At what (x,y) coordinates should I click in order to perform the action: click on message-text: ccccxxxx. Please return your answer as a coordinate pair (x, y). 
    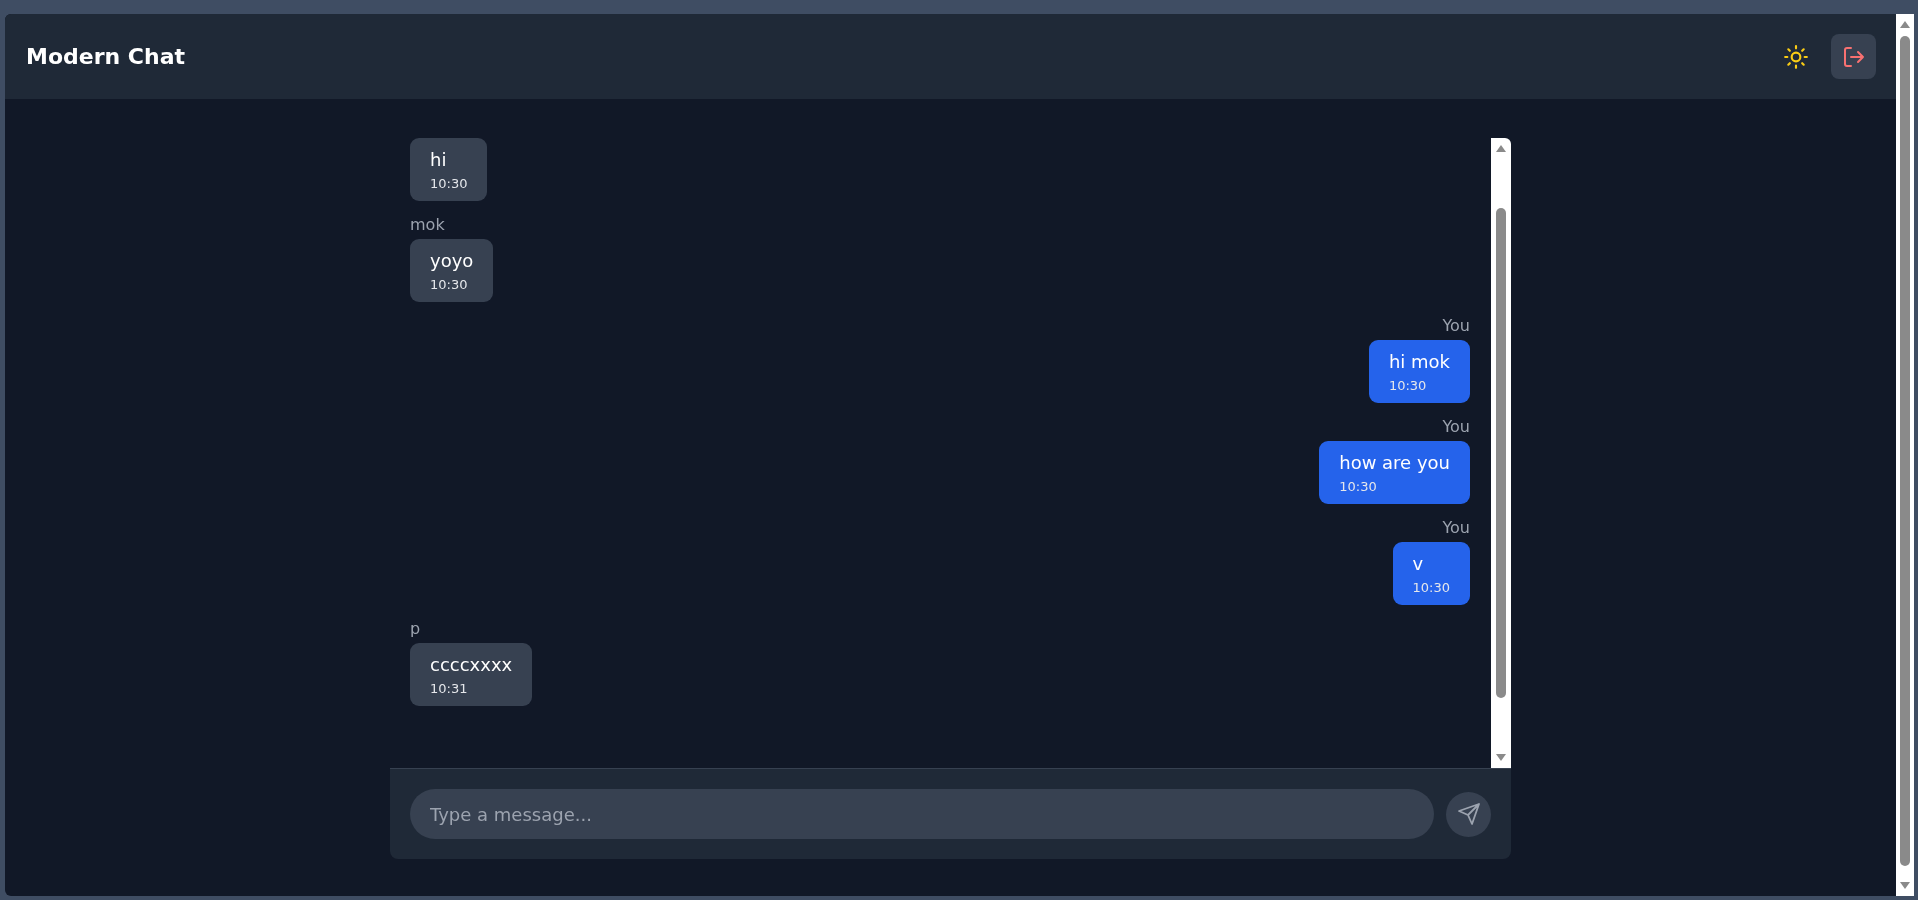
    Looking at the image, I should click on (471, 664).